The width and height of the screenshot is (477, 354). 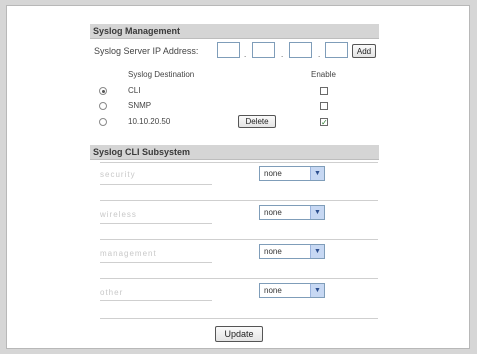 I want to click on enable-header: Enable, so click(x=323, y=74).